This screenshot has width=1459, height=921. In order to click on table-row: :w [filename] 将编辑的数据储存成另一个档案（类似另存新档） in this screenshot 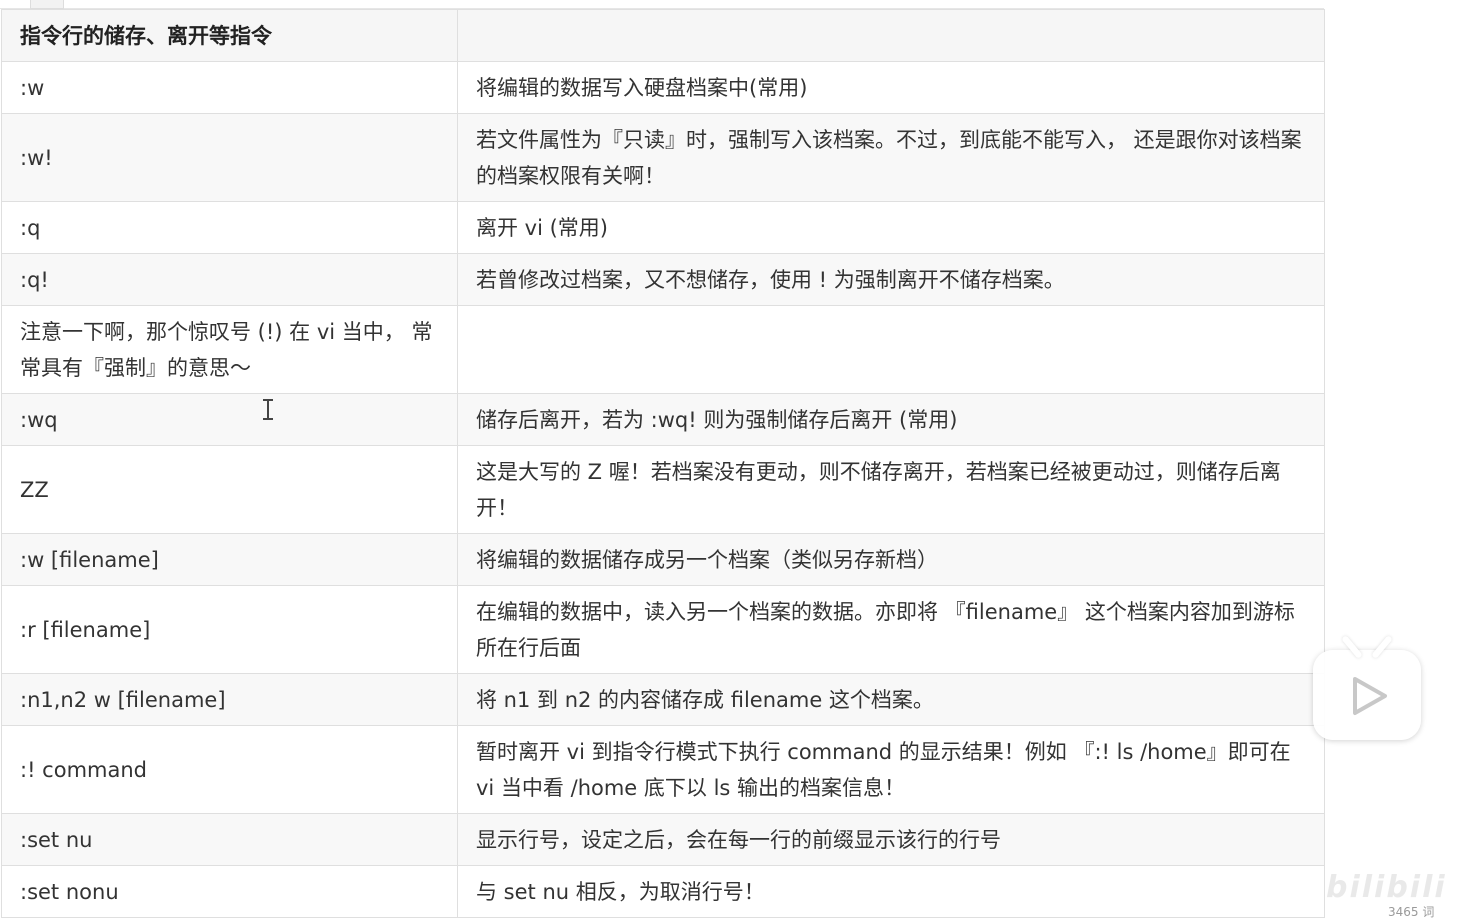, I will do `click(663, 559)`.